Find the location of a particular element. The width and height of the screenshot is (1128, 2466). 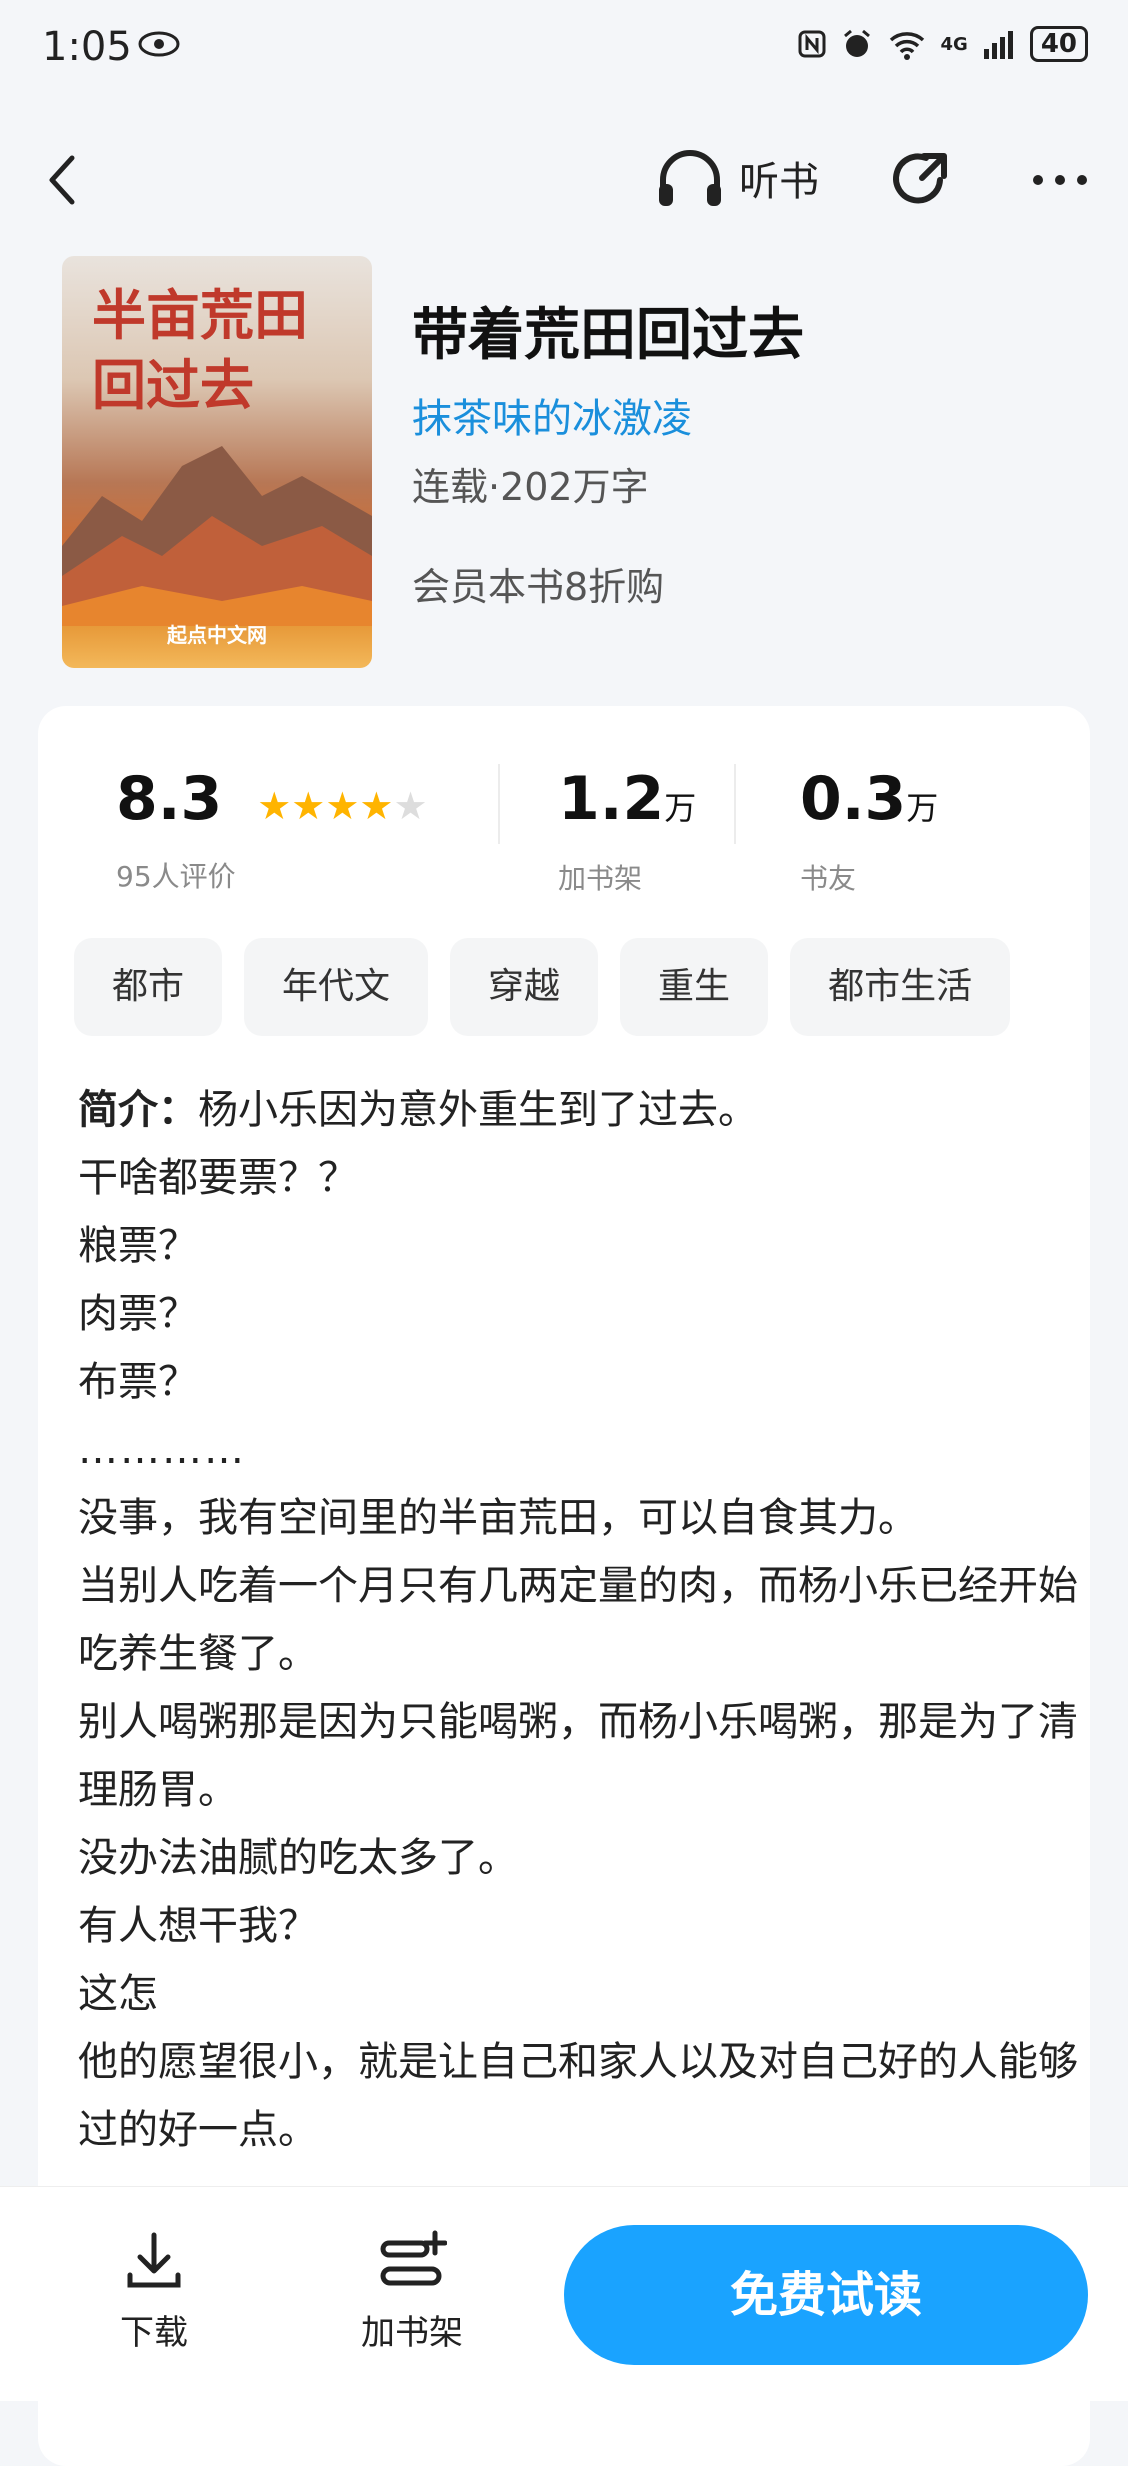

cover-publisher: 起点中文网 is located at coordinates (217, 635).